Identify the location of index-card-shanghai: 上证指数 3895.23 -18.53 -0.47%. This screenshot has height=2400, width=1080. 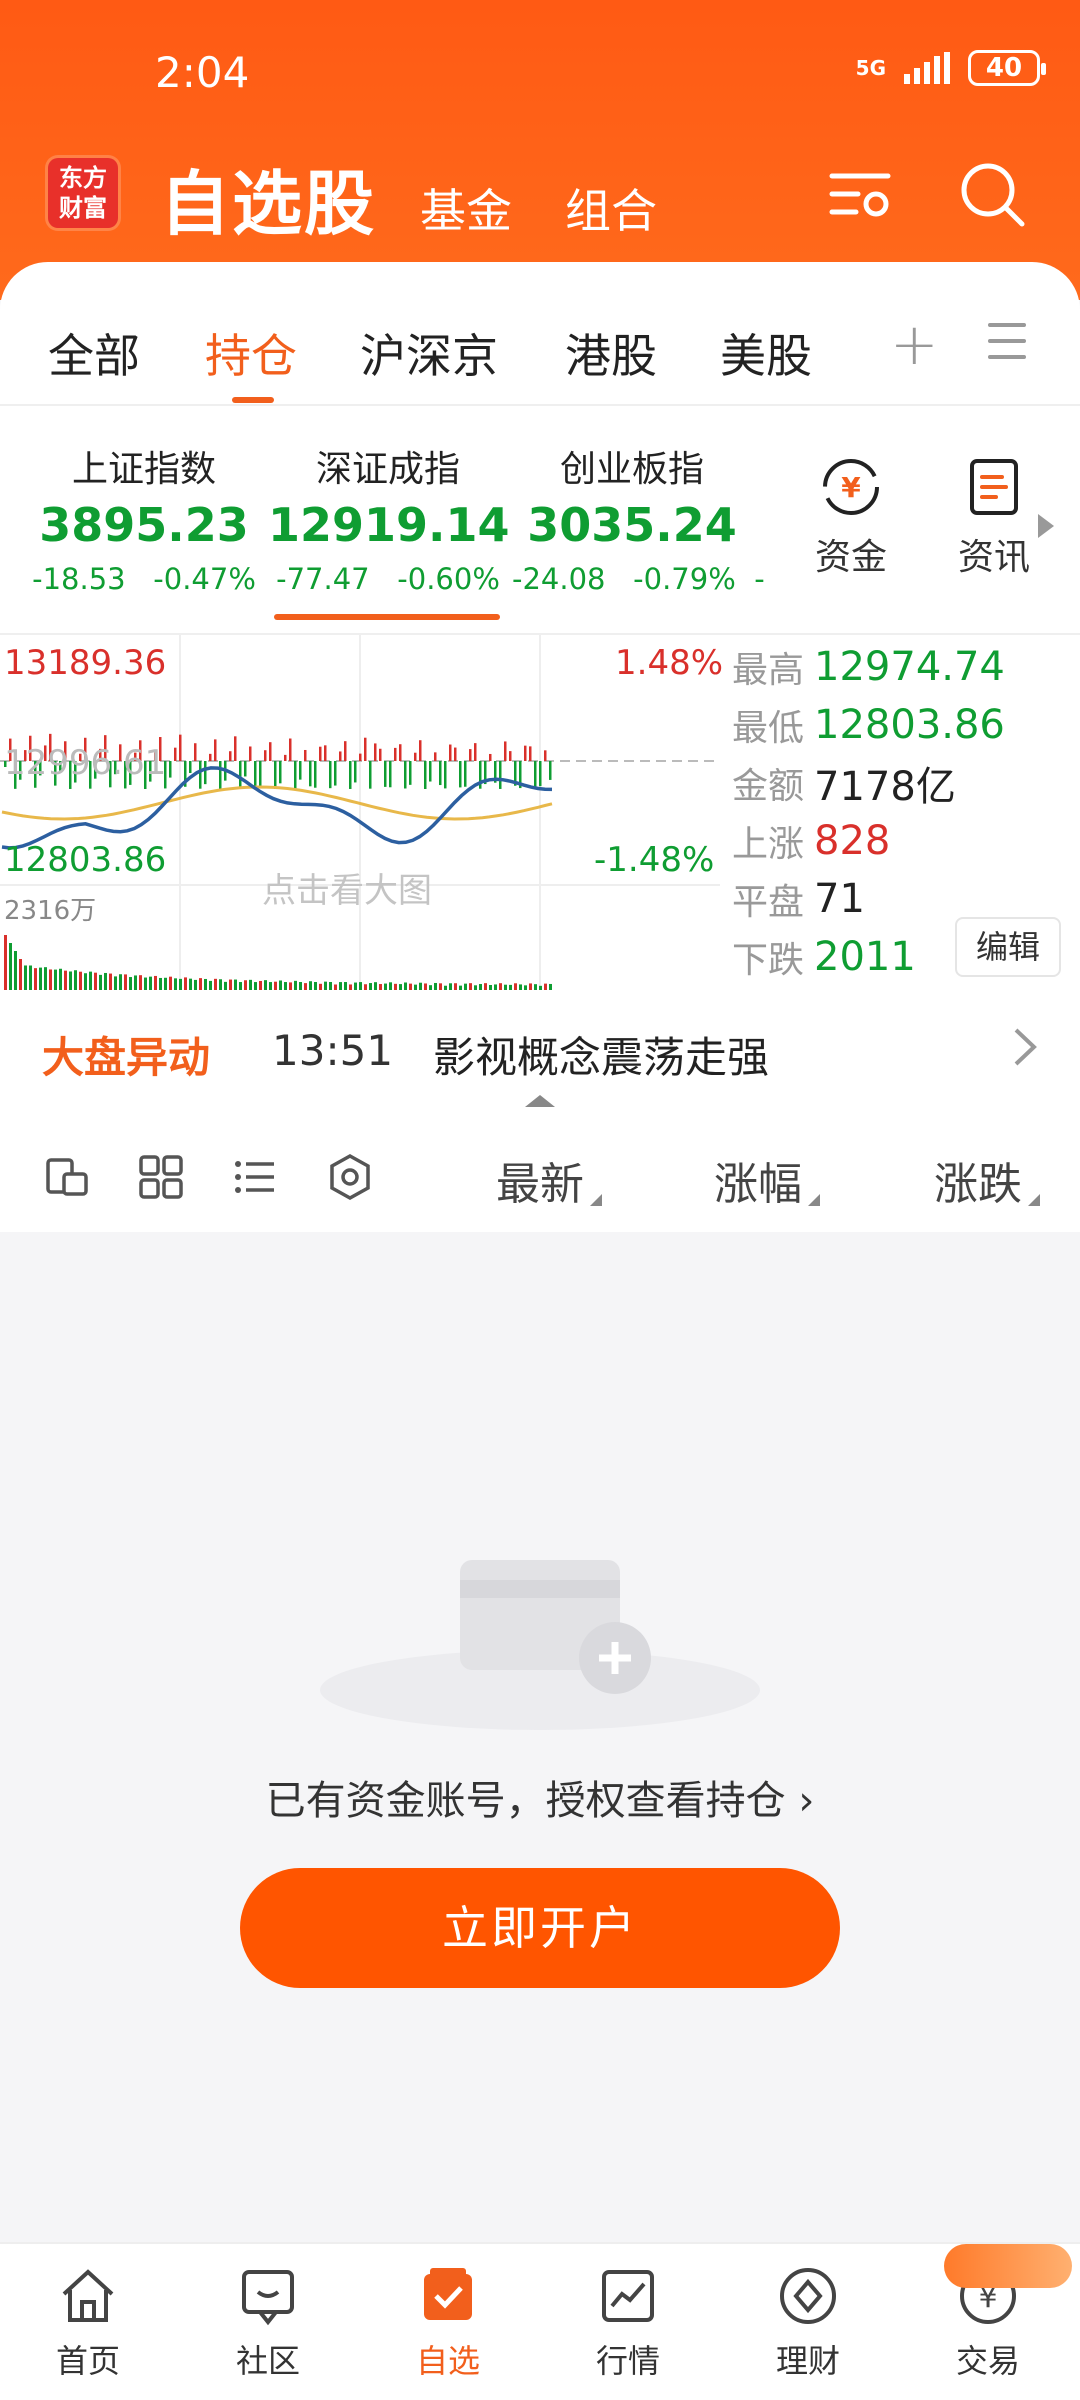
(144, 518).